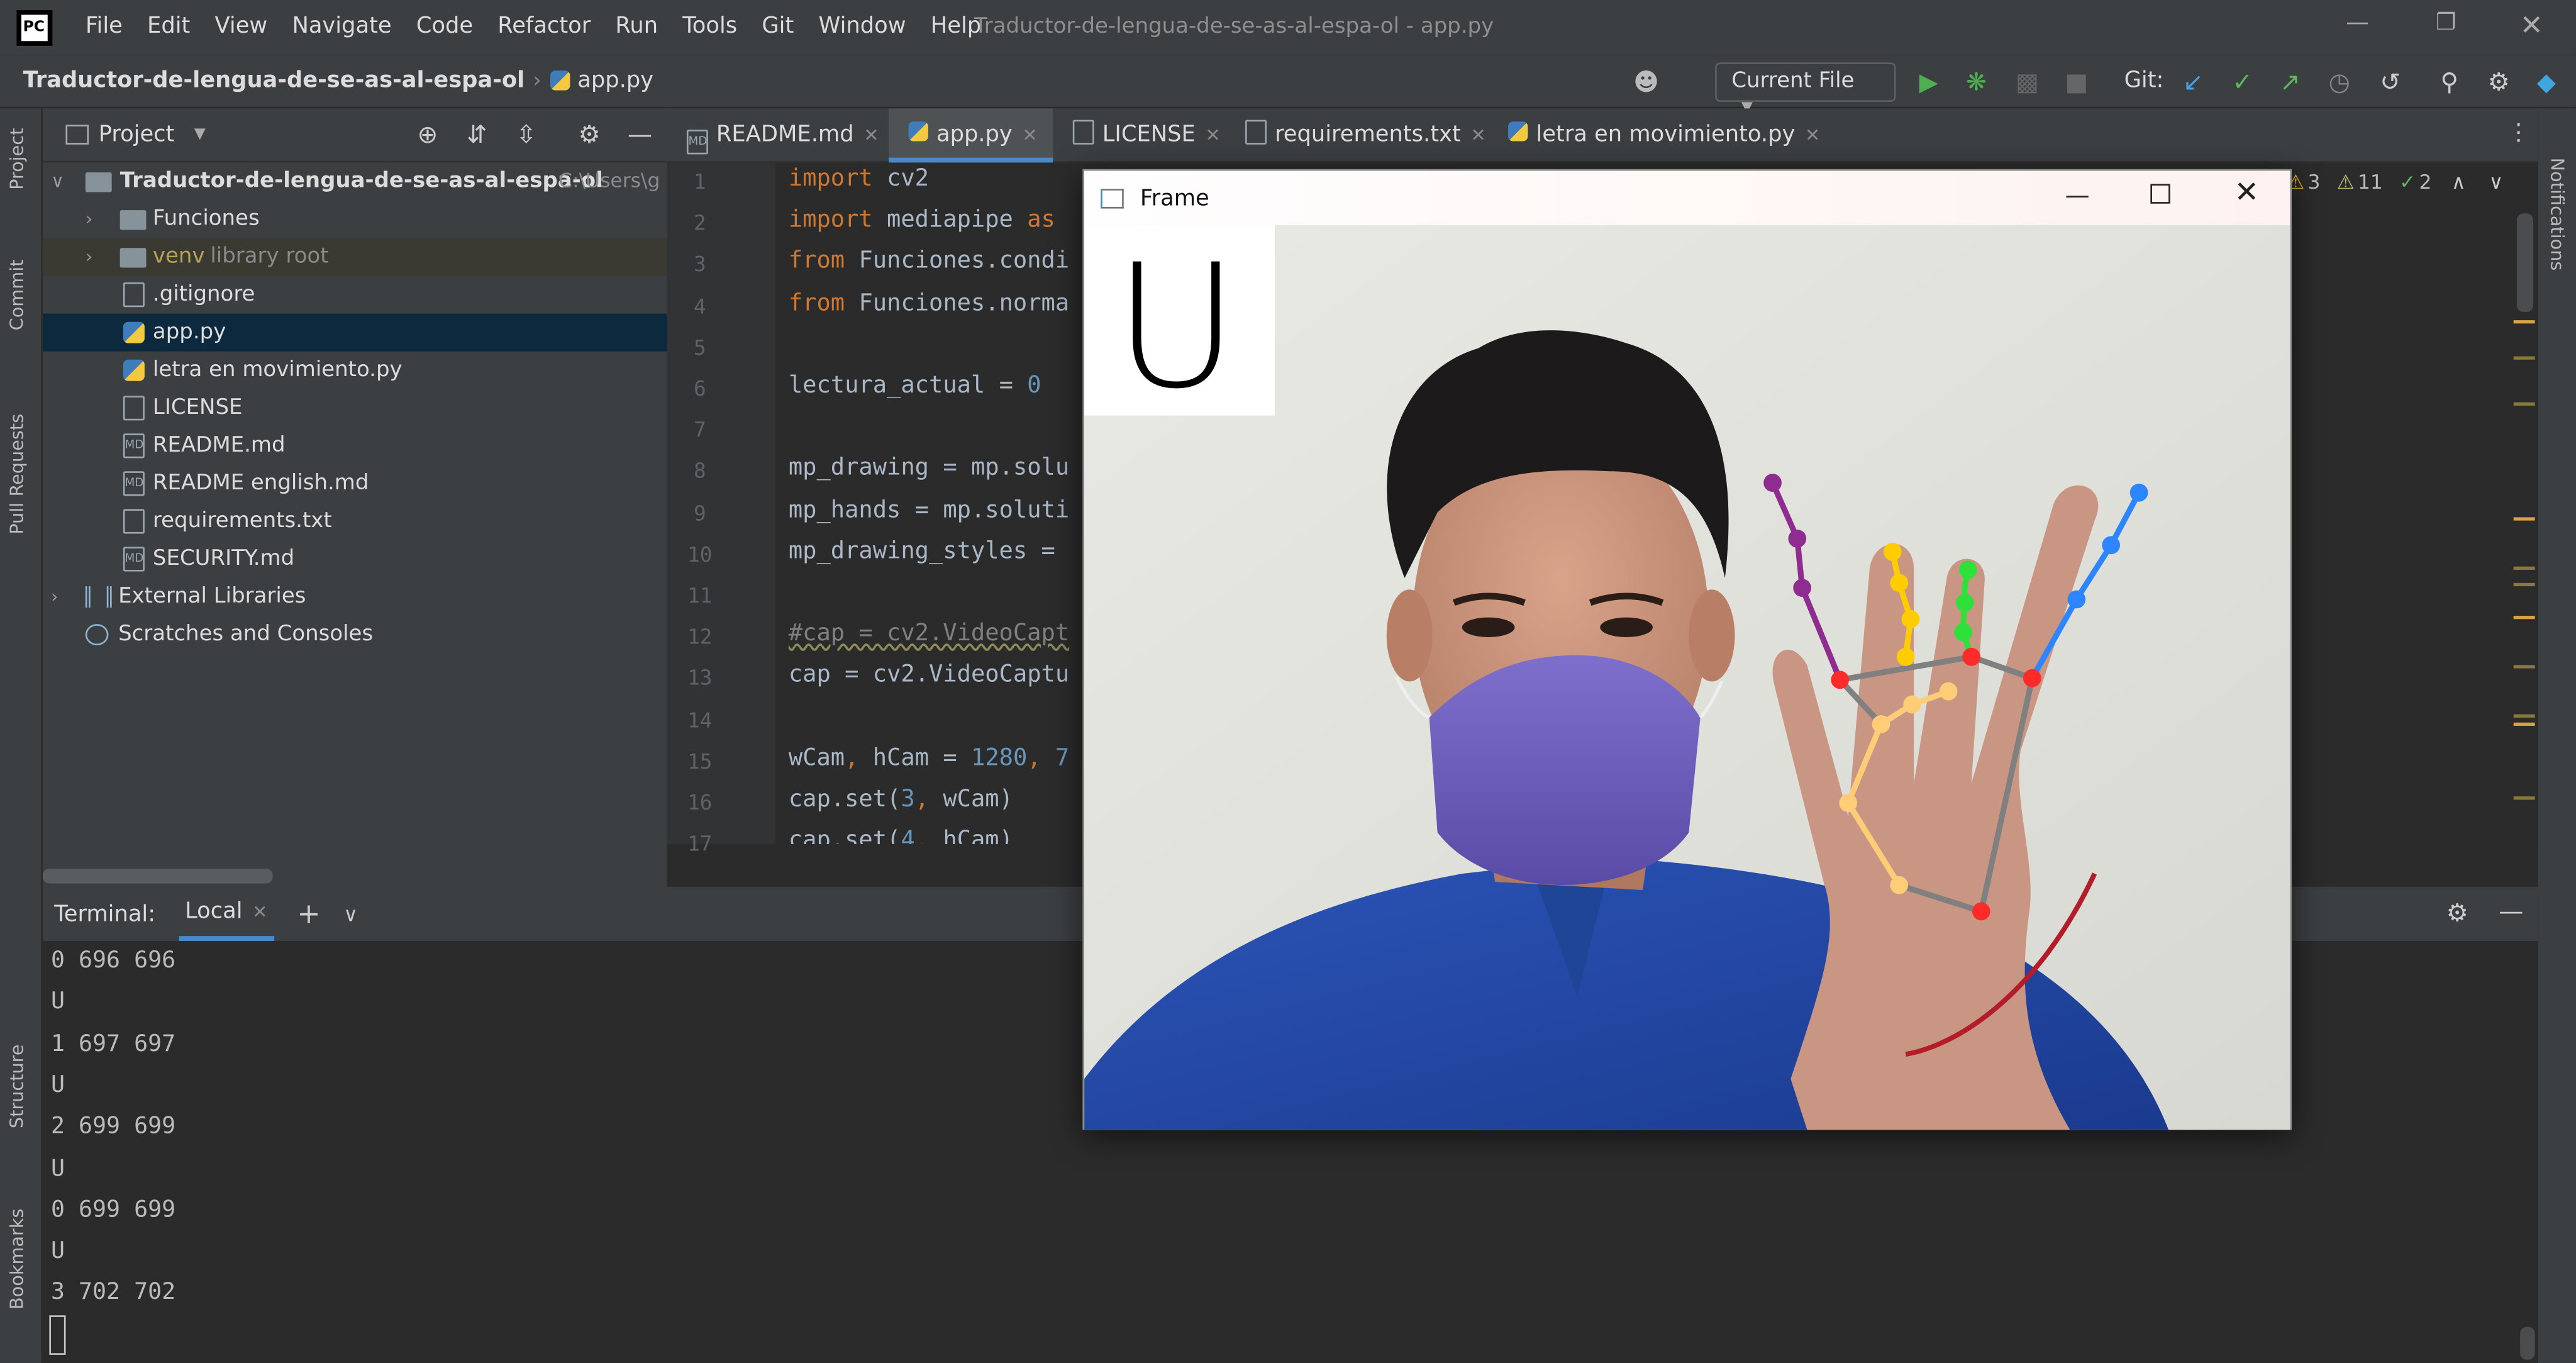  I want to click on next-highlight-icon: ∨, so click(2496, 182).